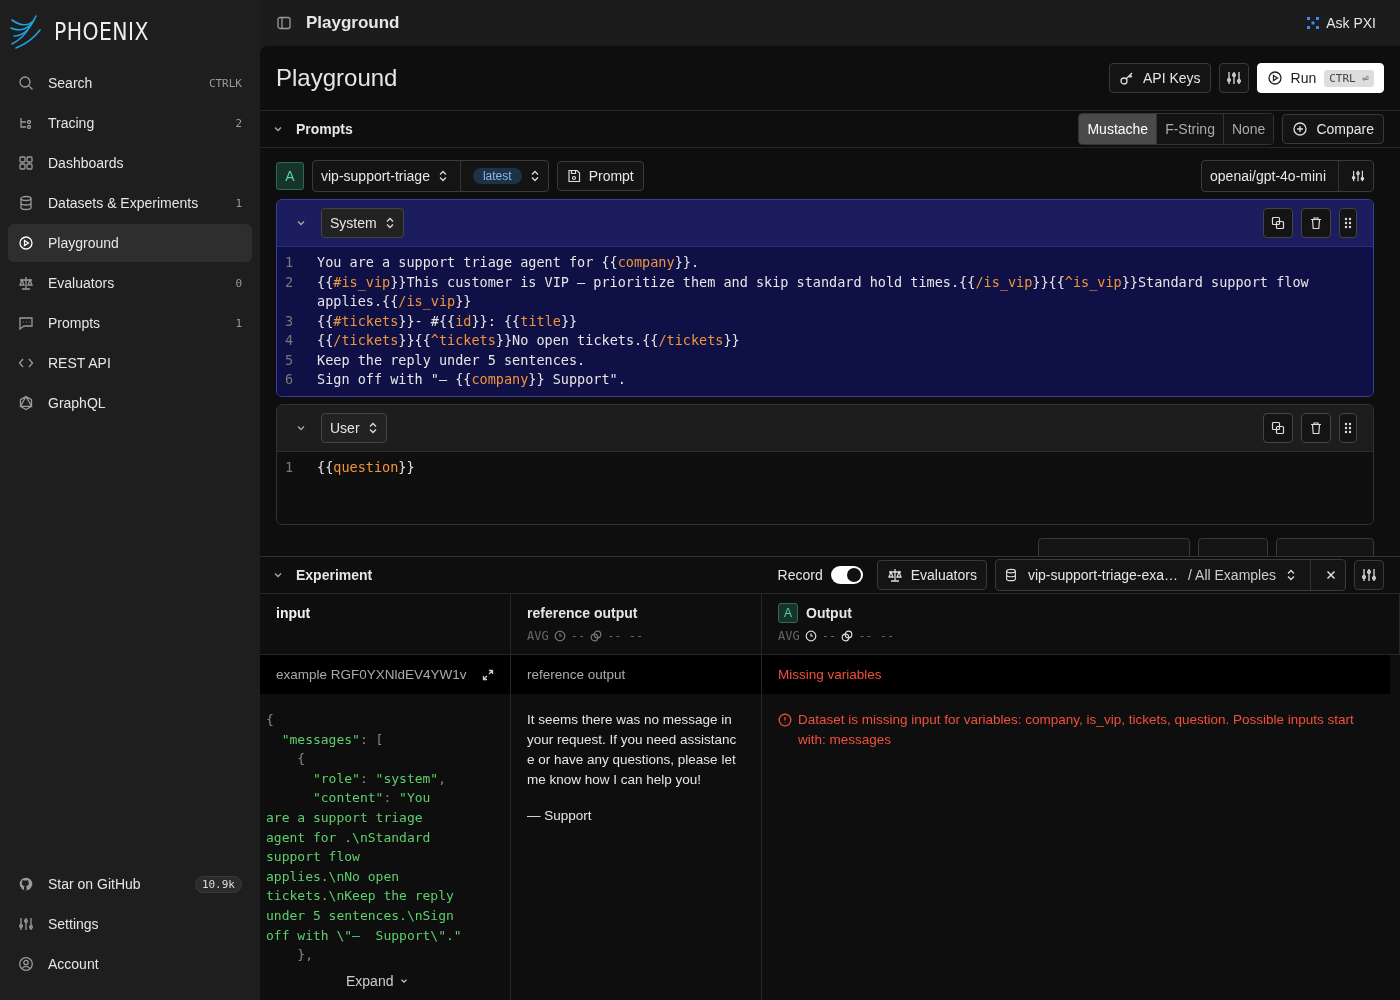 This screenshot has height=1000, width=1400. What do you see at coordinates (1331, 575) in the screenshot?
I see `close-icon` at bounding box center [1331, 575].